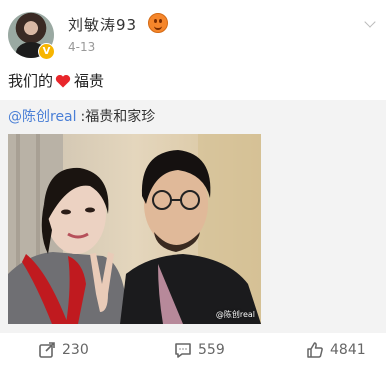 The width and height of the screenshot is (386, 367). I want to click on verified-badge-icon: V, so click(46, 51).